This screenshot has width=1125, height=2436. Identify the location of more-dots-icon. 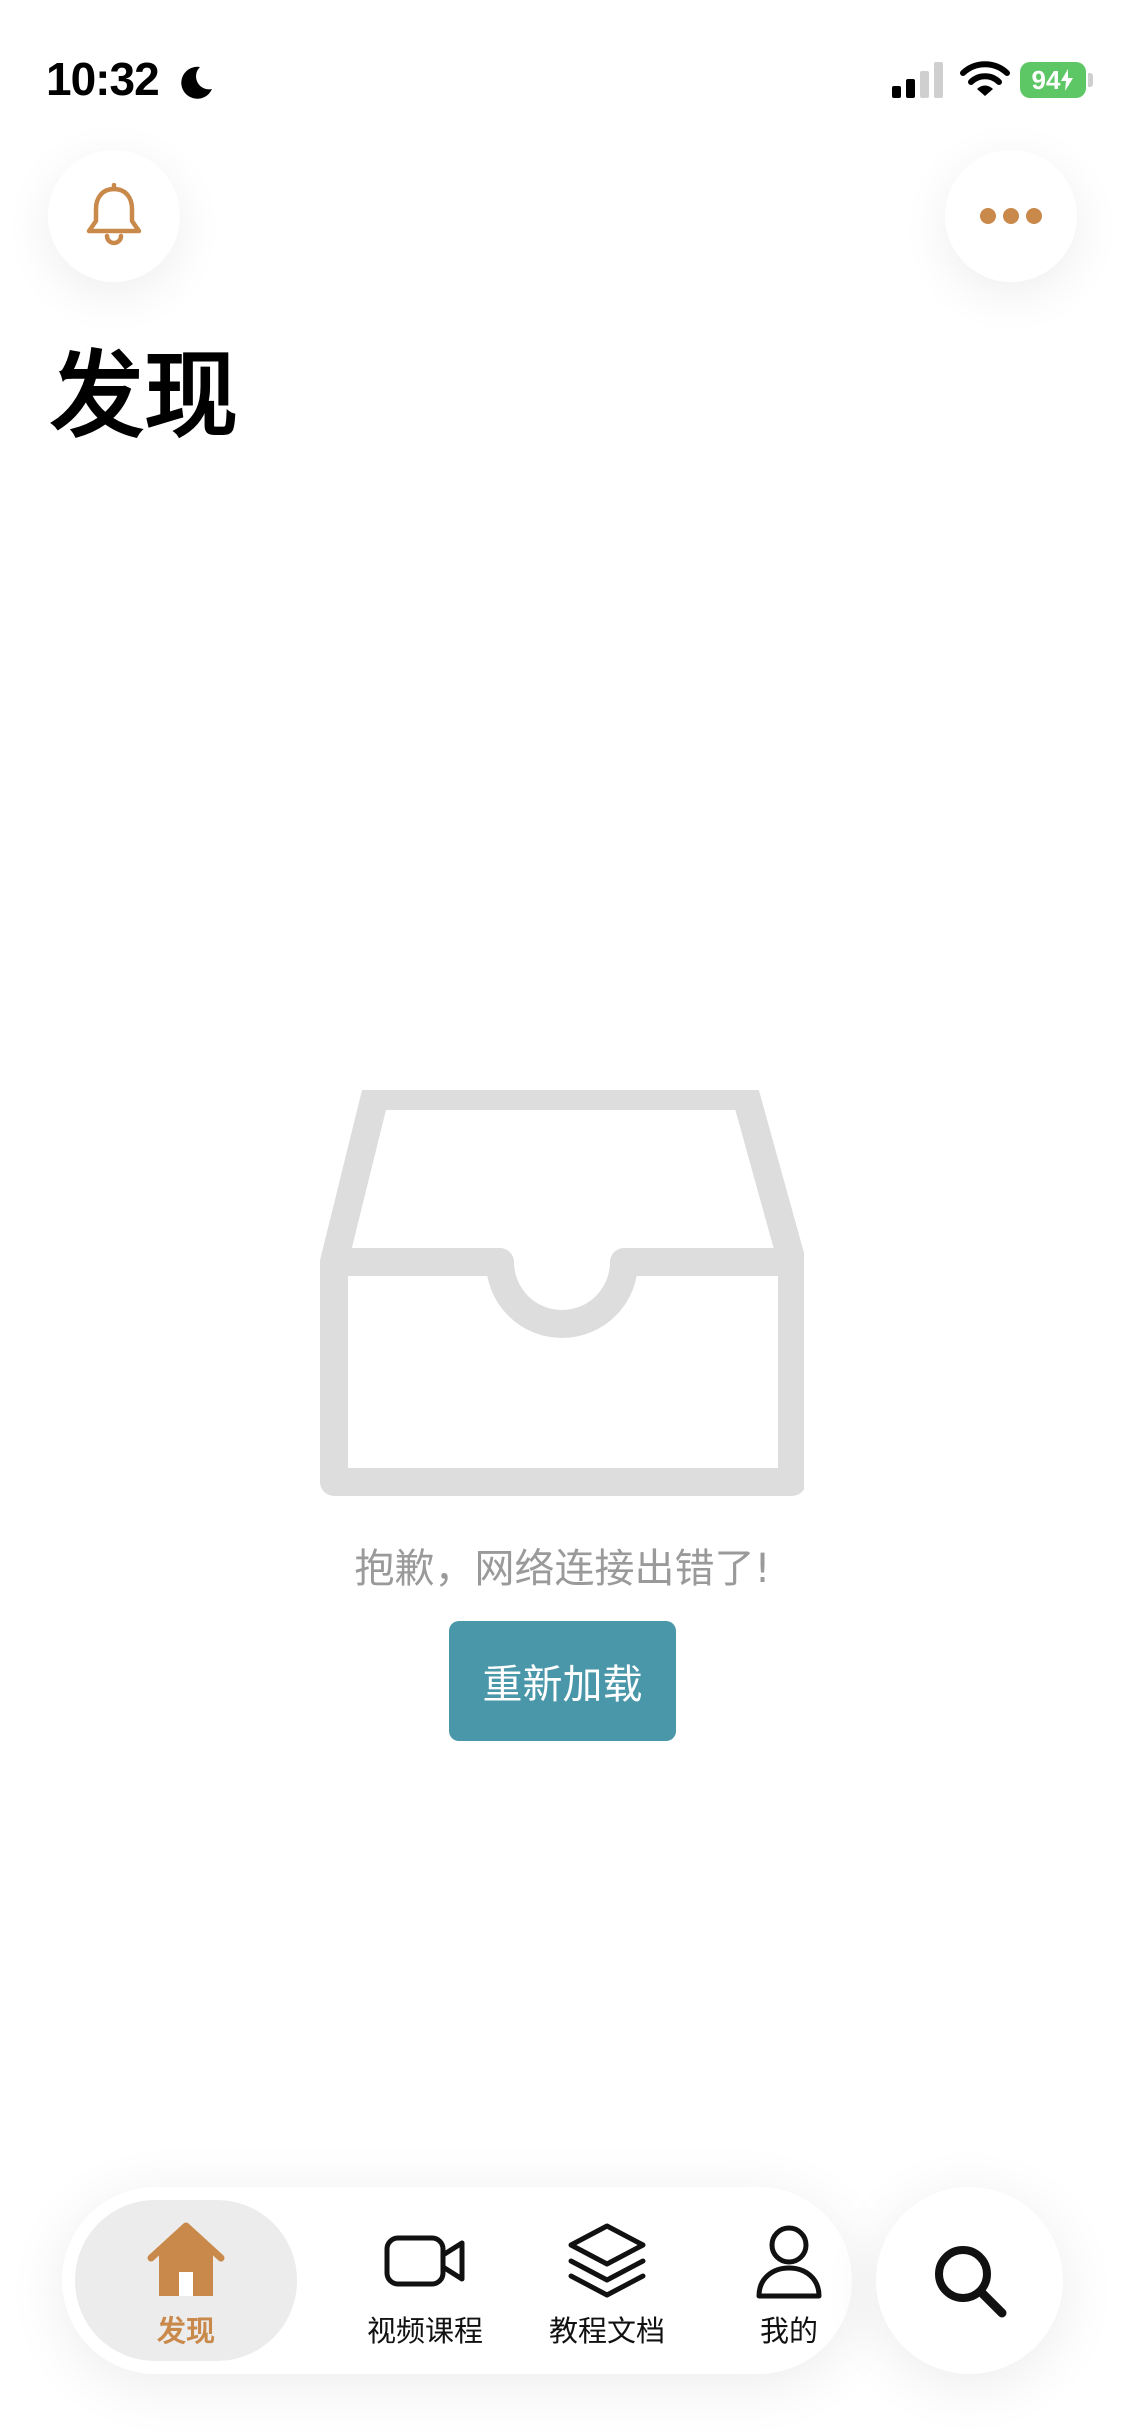
(1011, 216).